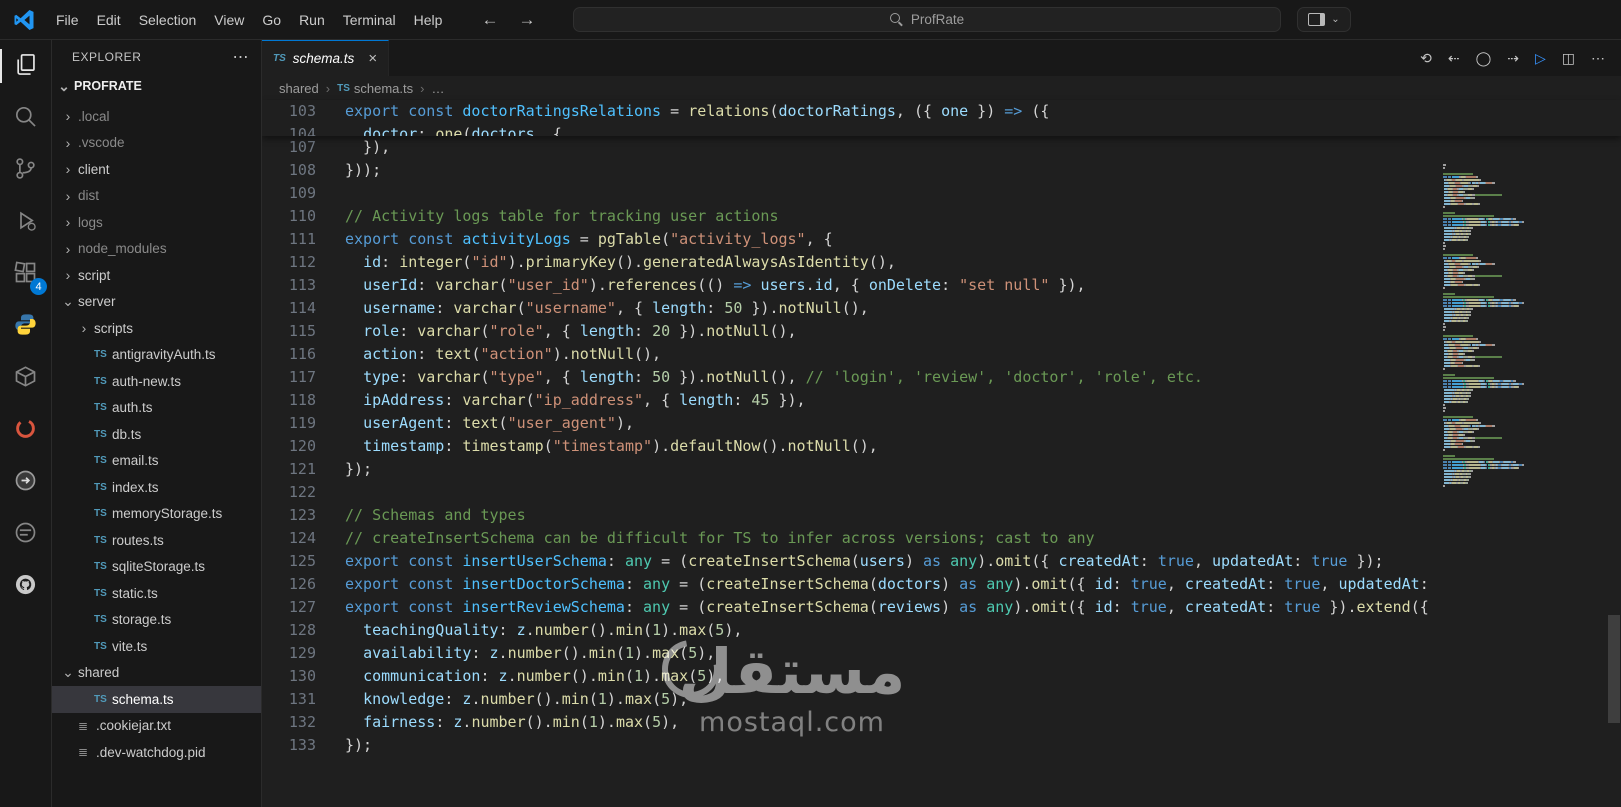 The width and height of the screenshot is (1621, 807). I want to click on next-change-icon: ⇢, so click(1513, 58).